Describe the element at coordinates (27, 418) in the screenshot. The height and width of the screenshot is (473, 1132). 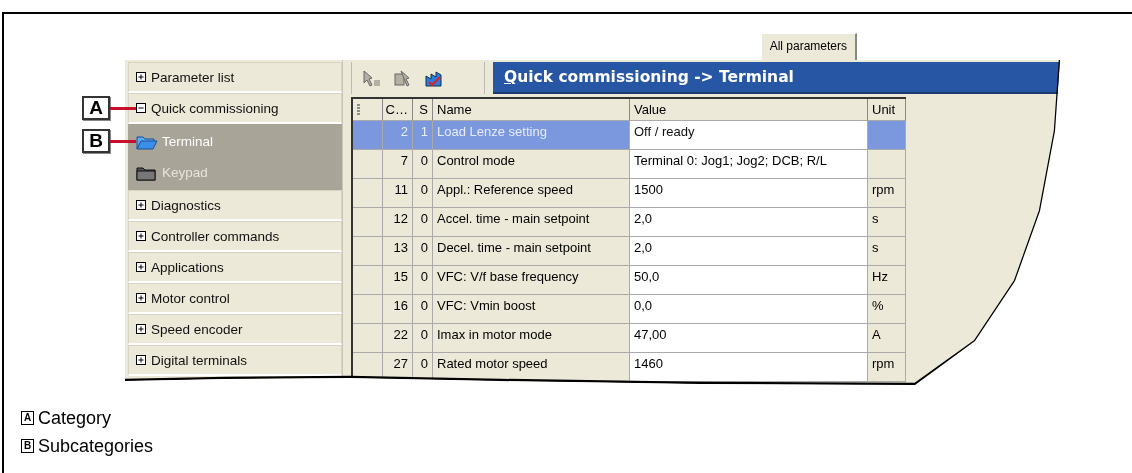
I see `key-label: A` at that location.